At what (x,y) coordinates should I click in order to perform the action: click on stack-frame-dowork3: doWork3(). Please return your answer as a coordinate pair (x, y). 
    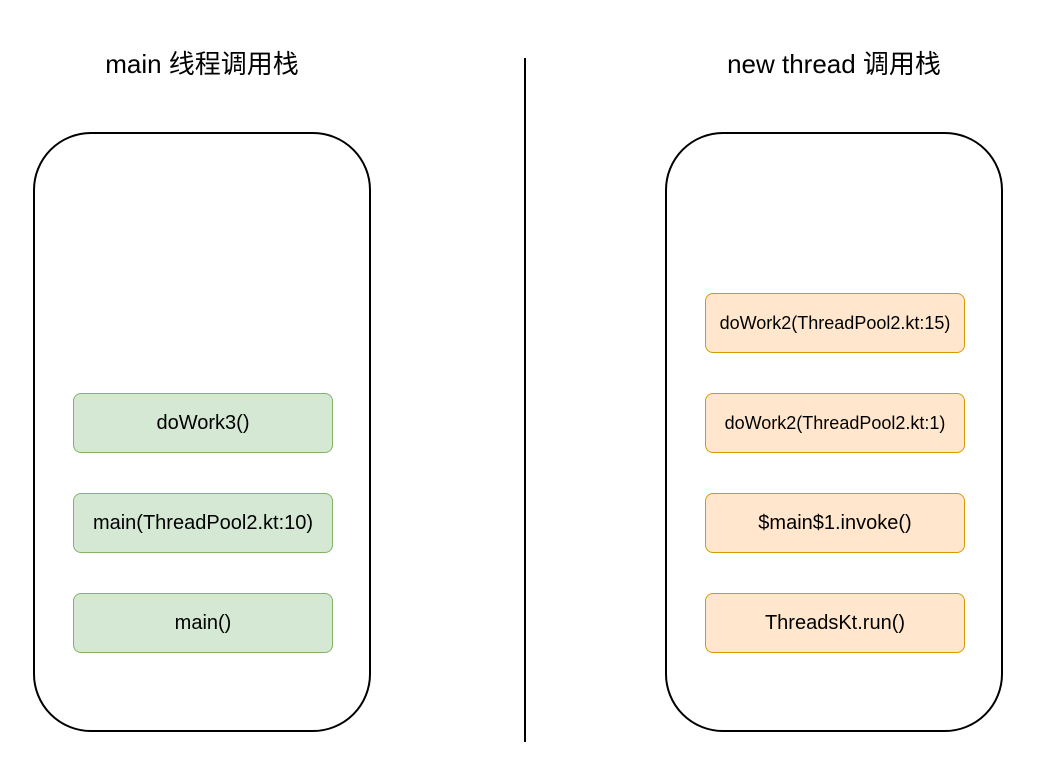
    Looking at the image, I should click on (203, 423).